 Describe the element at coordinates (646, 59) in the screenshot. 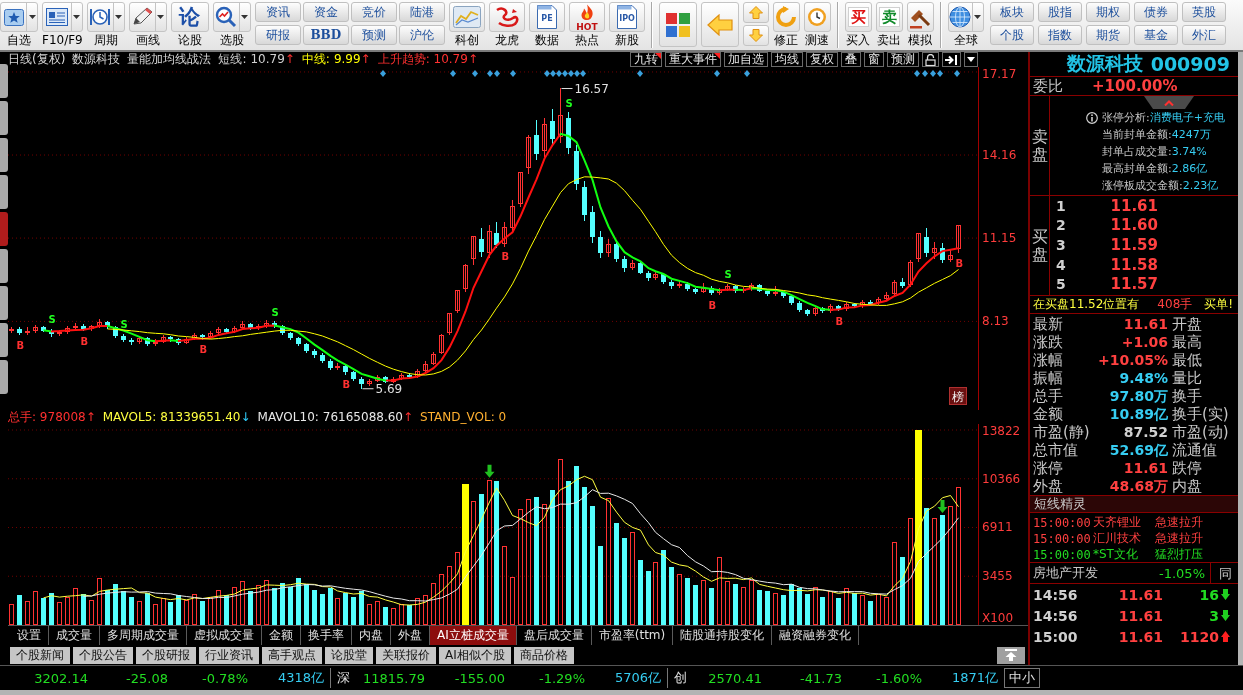

I see `chart-tool-button: 九转` at that location.